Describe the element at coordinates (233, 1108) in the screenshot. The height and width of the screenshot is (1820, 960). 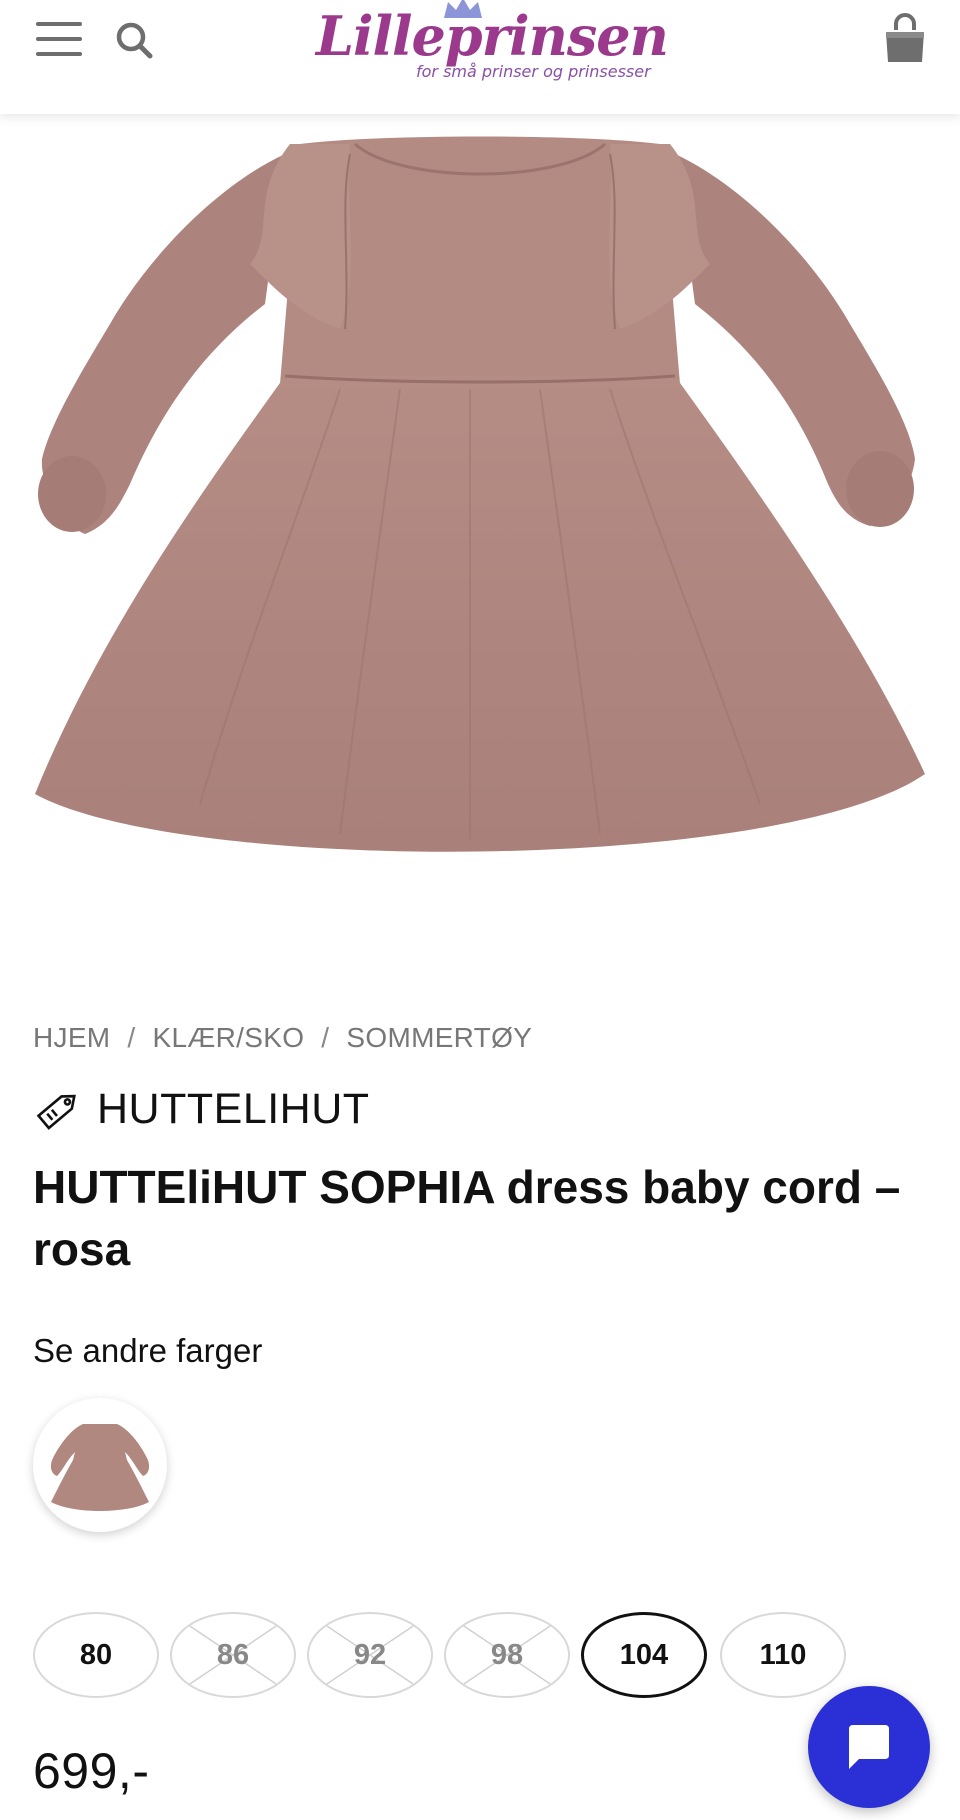
I see `brand-name: HUTTELIHUT` at that location.